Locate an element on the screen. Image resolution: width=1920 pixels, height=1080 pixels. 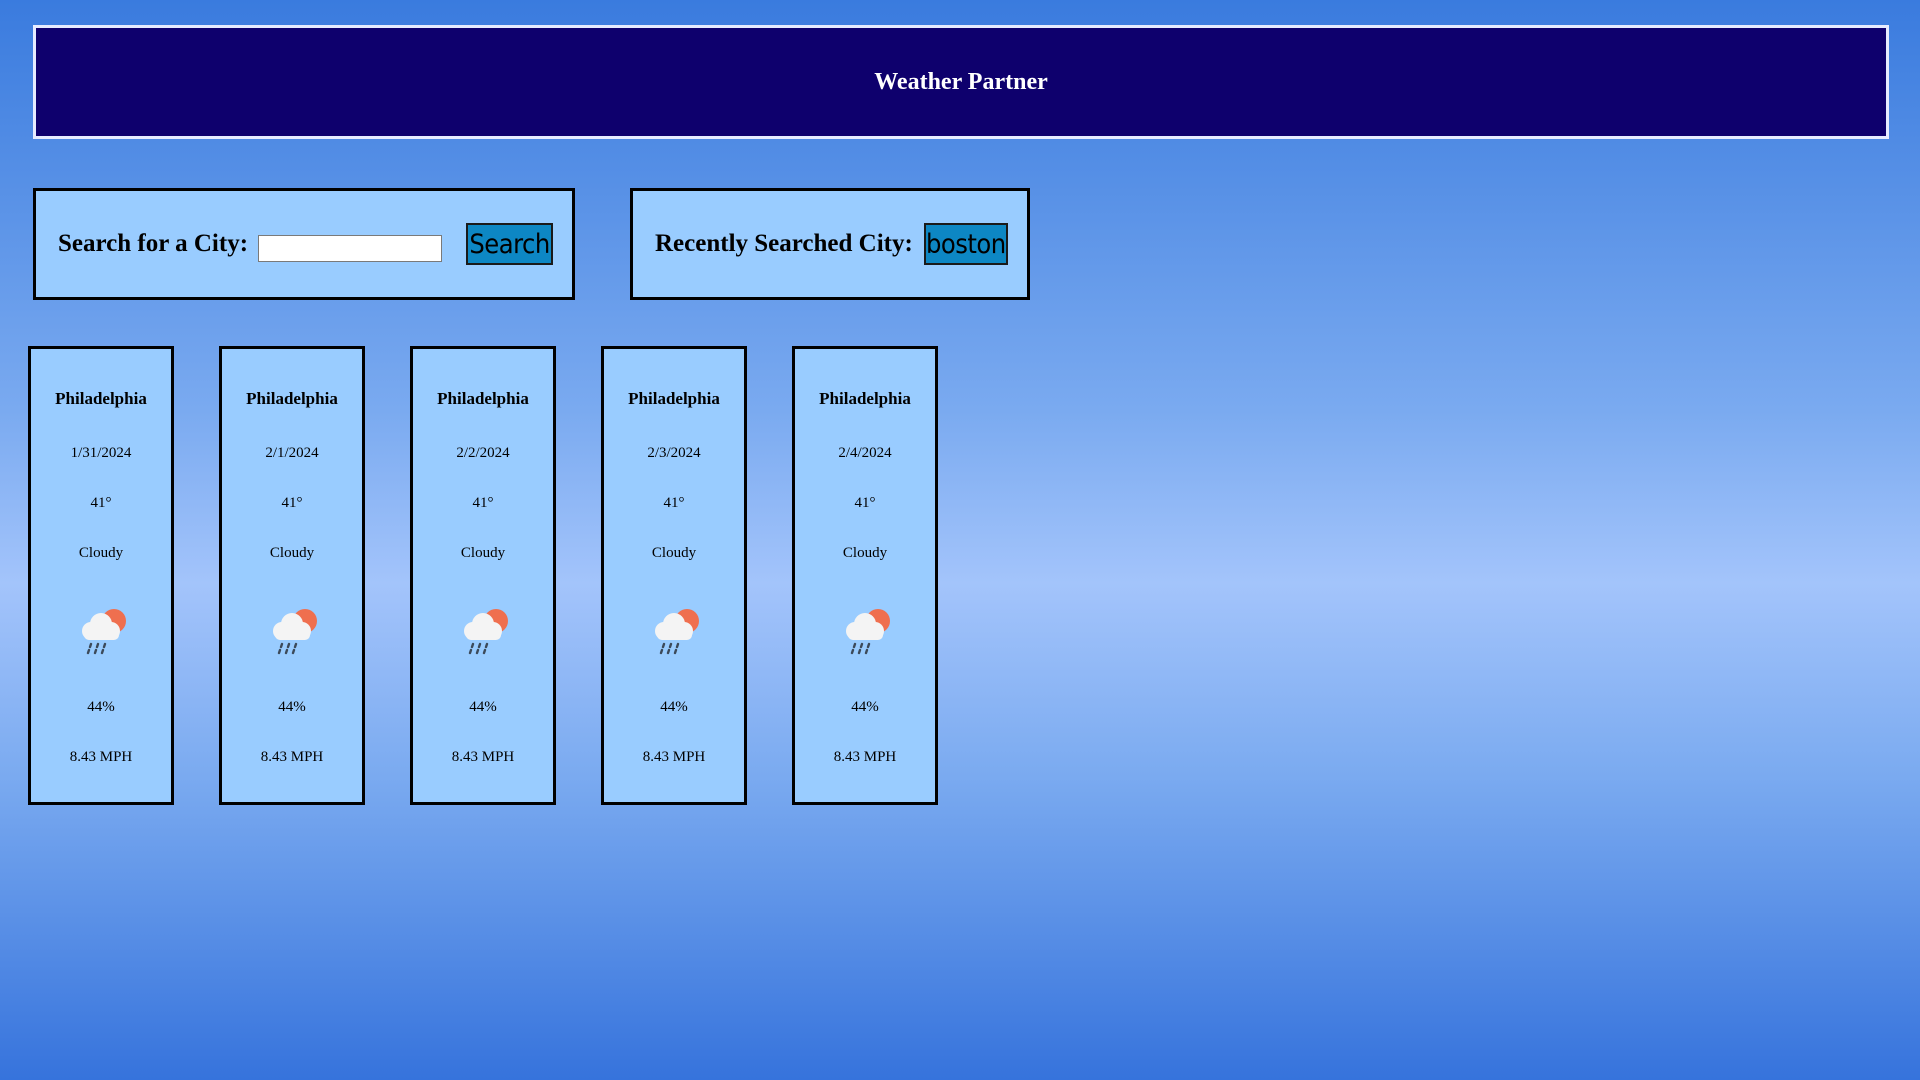
search-panel: Search for a City: Search is located at coordinates (304, 244).